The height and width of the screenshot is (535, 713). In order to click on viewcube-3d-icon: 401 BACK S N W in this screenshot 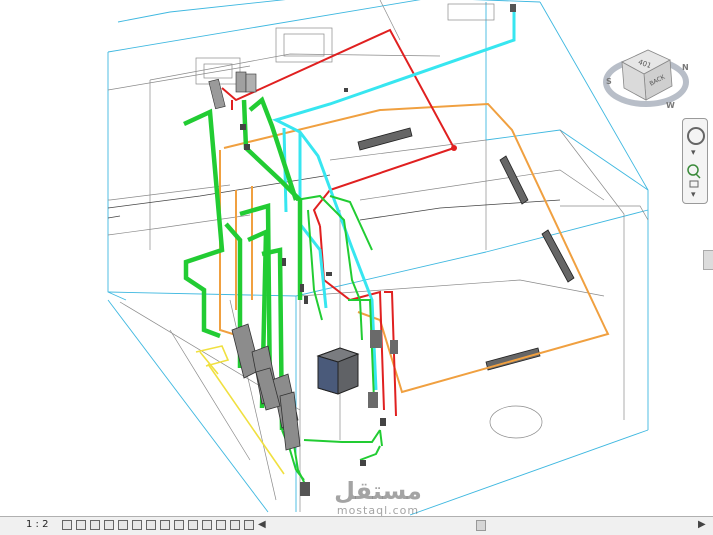, I will do `click(646, 76)`.